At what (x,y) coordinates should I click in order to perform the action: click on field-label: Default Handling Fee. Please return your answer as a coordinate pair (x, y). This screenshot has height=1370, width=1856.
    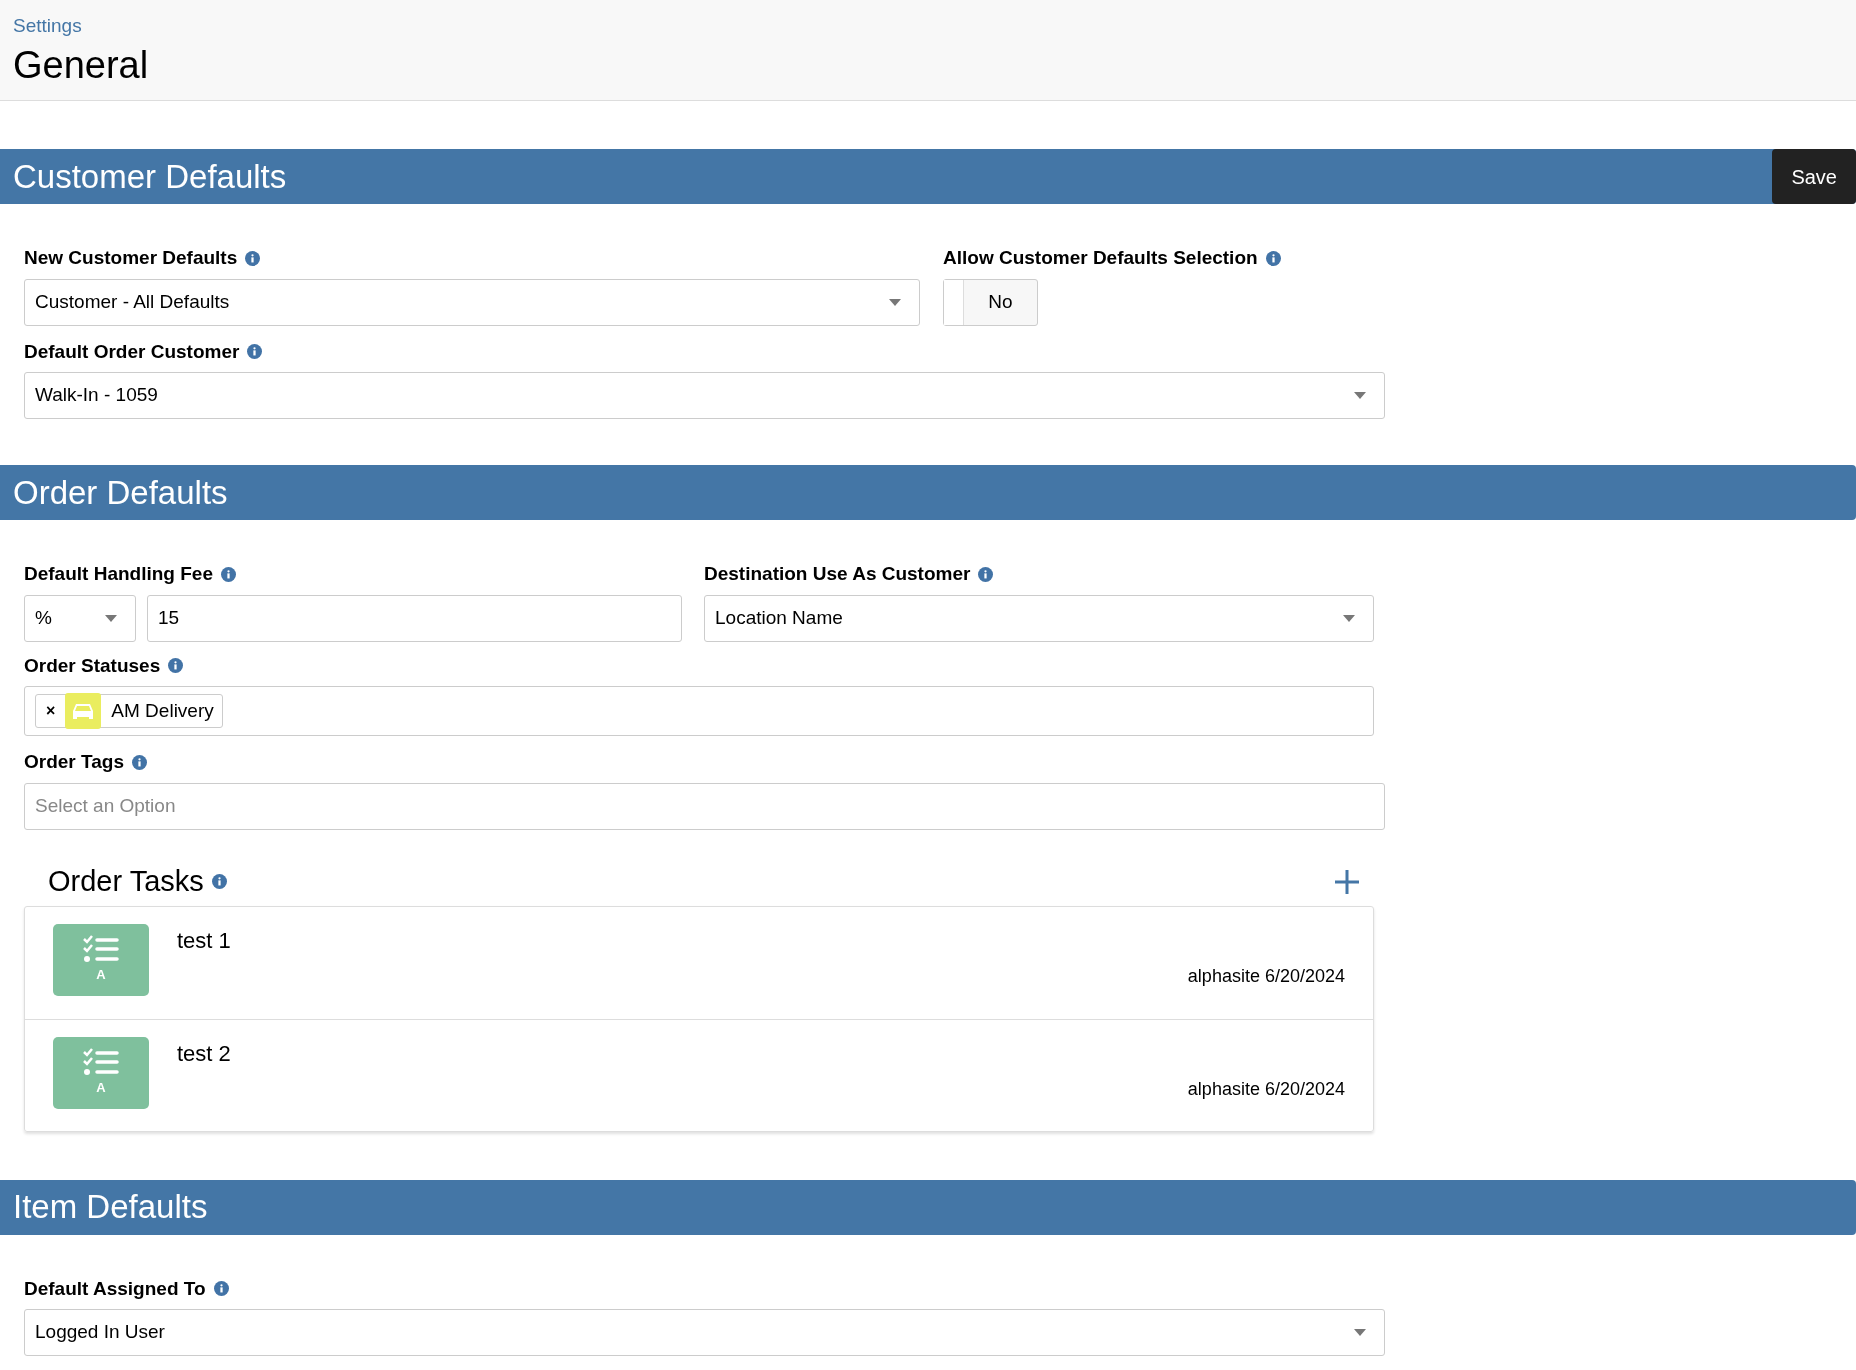
    Looking at the image, I should click on (118, 574).